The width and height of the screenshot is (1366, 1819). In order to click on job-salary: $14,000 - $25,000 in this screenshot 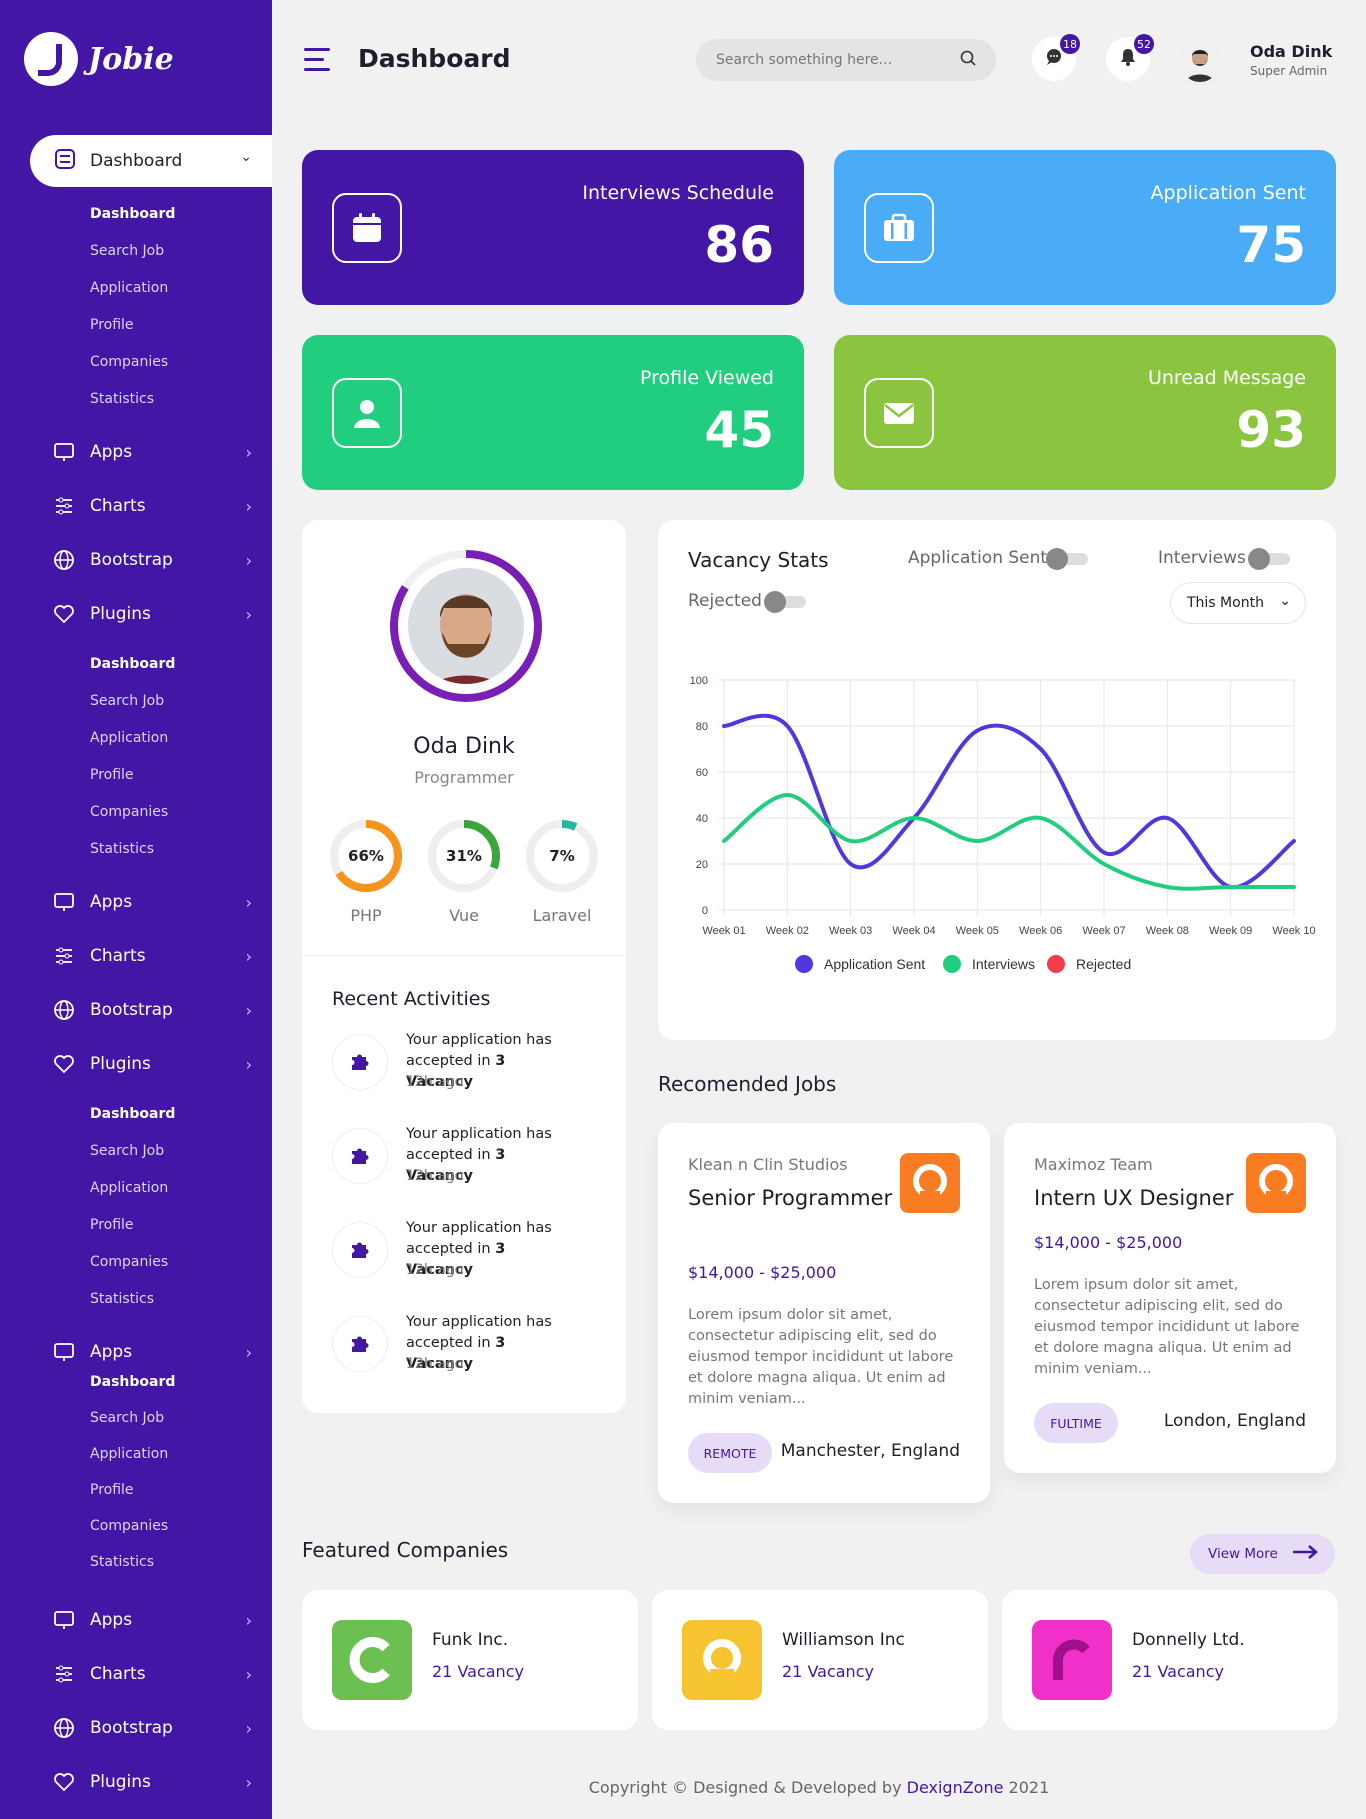, I will do `click(1108, 1242)`.